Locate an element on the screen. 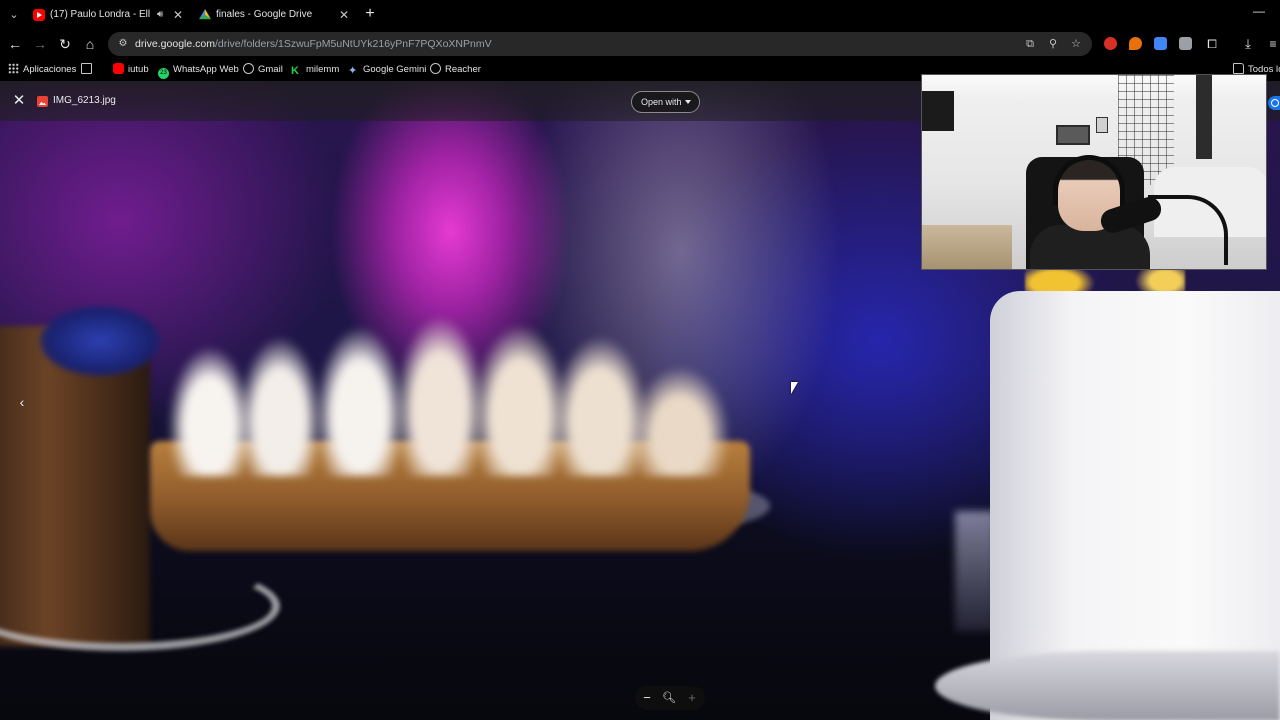 This screenshot has width=1280, height=720. bookmark-label: Reacher is located at coordinates (463, 69).